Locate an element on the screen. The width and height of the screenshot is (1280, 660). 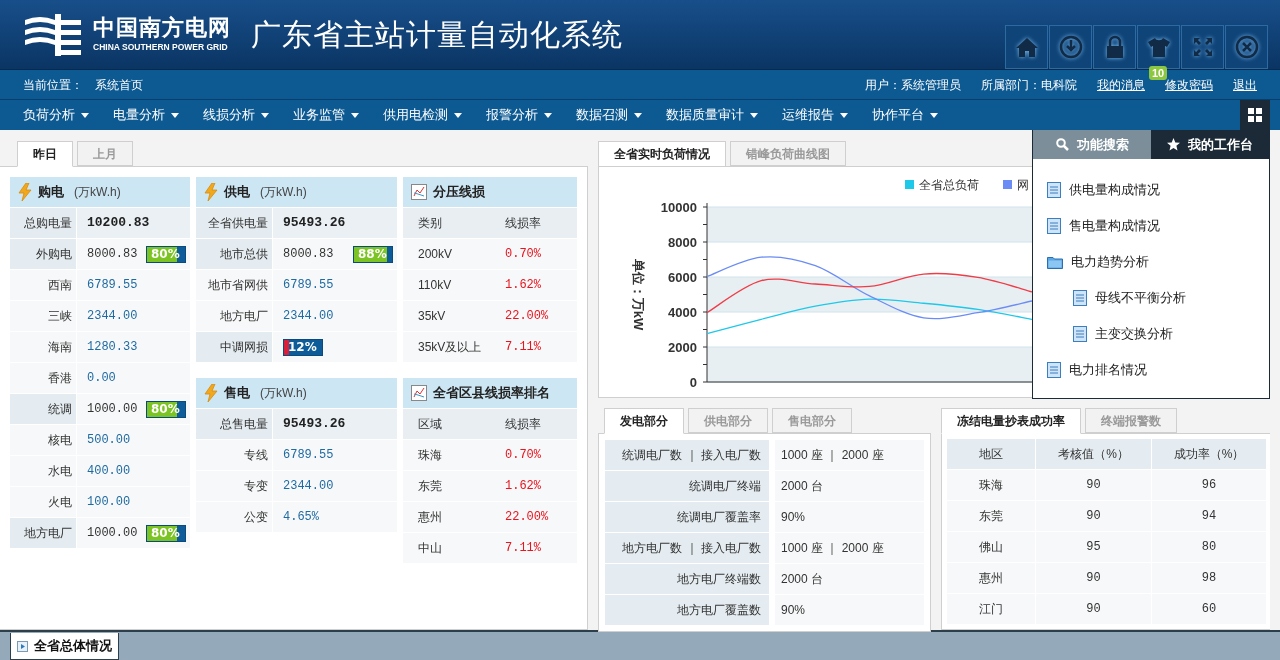
table-cell-text: 35kV及以上 is located at coordinates (450, 347).